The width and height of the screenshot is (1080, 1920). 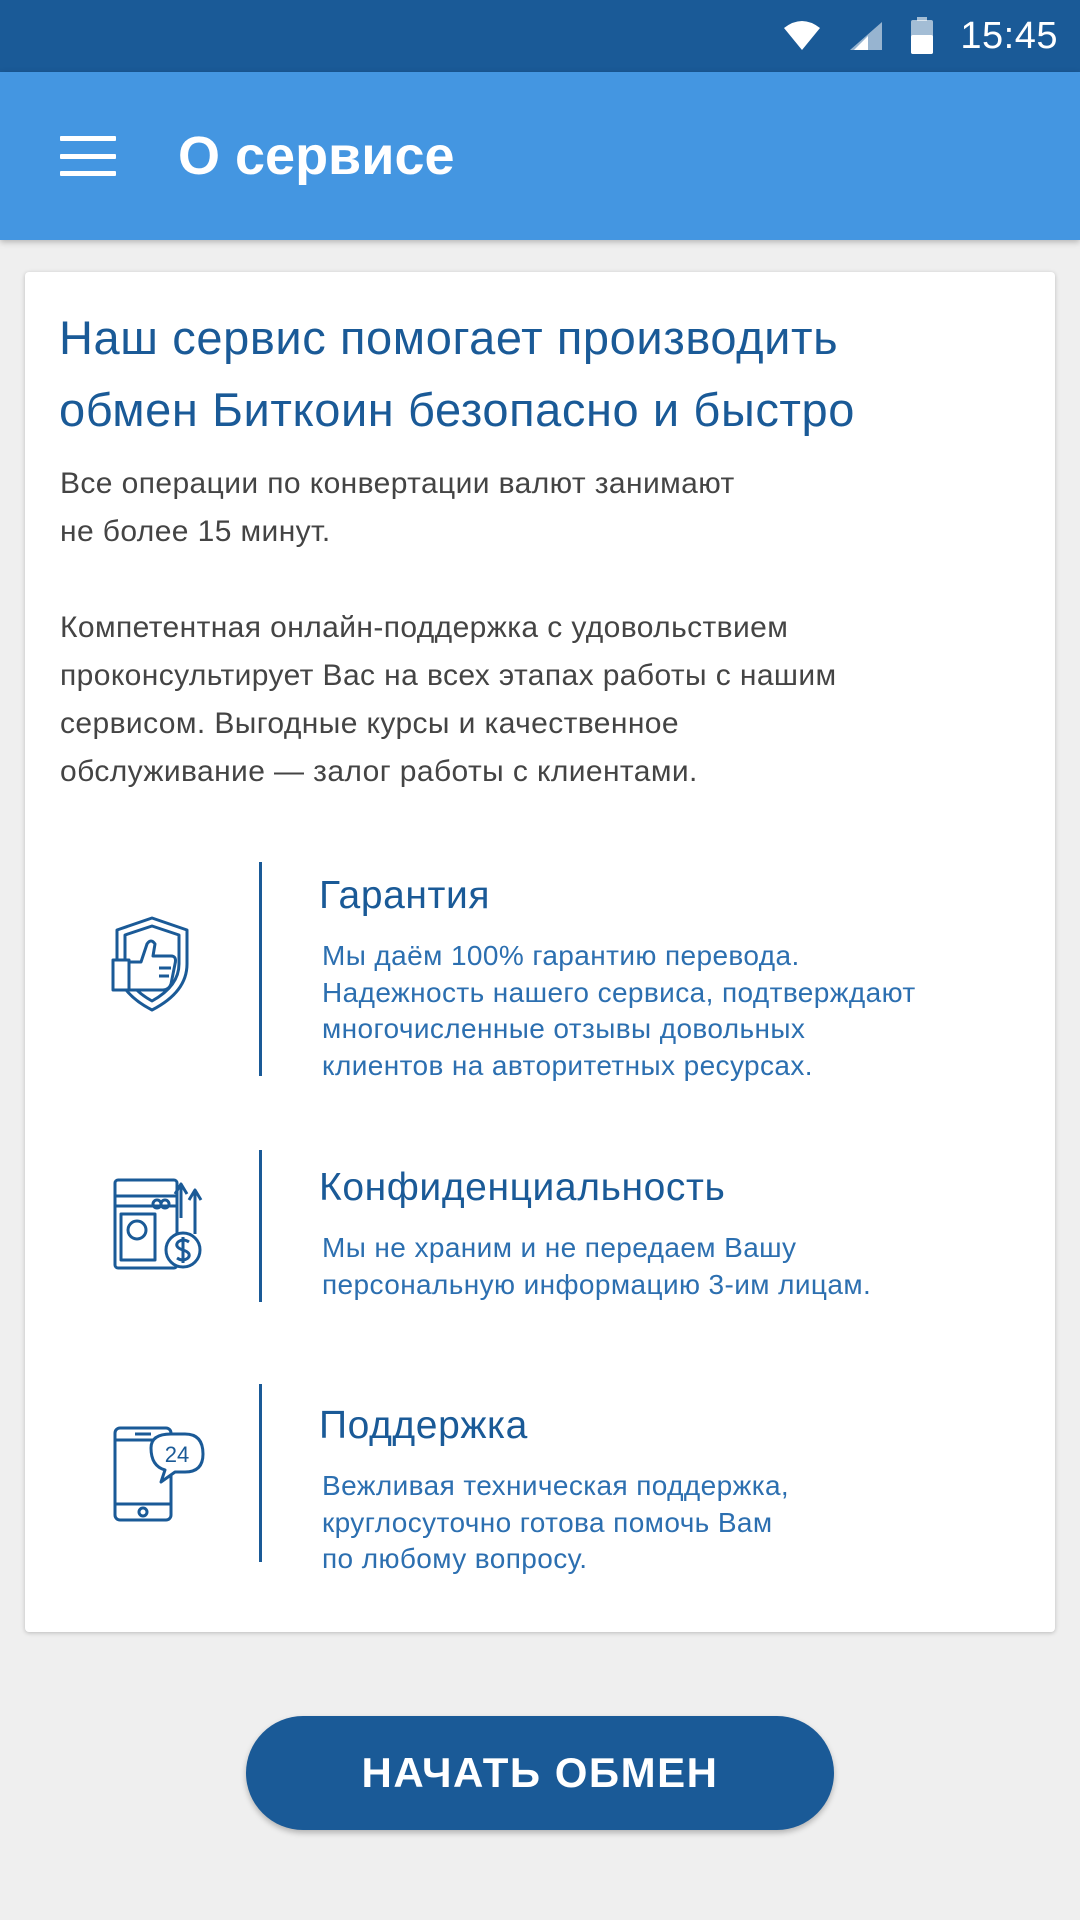 What do you see at coordinates (540, 156) in the screenshot?
I see `app-bar: О сервисе` at bounding box center [540, 156].